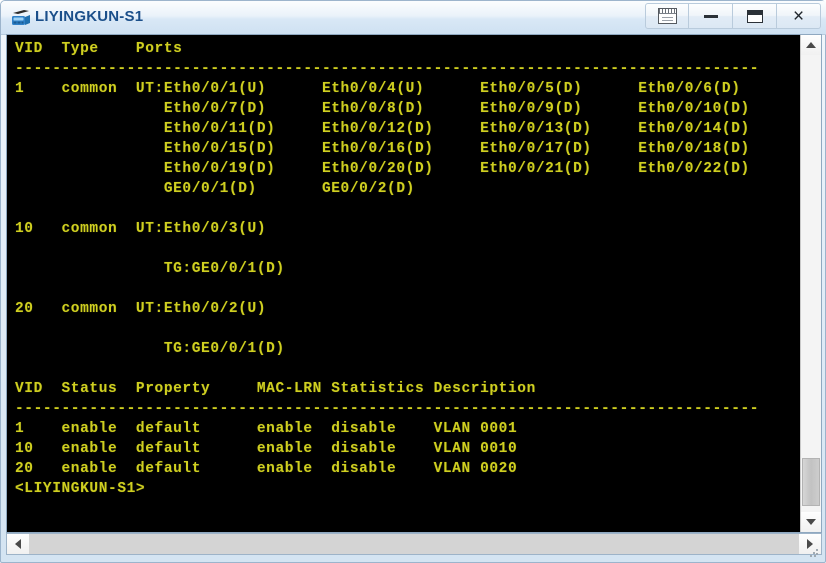 This screenshot has width=826, height=563. What do you see at coordinates (21, 17) in the screenshot?
I see `switch-device-icon` at bounding box center [21, 17].